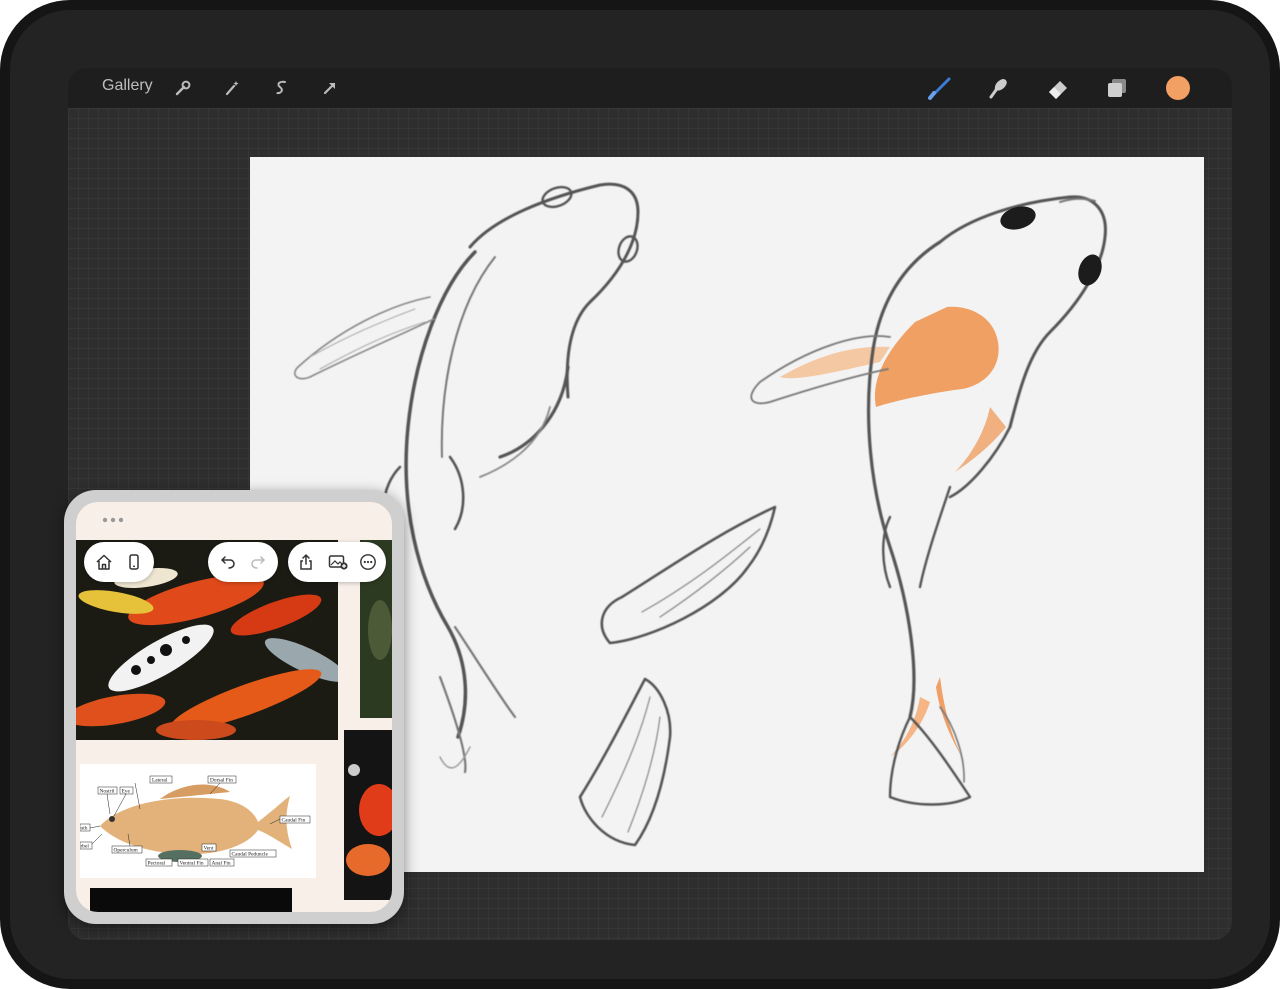 The width and height of the screenshot is (1280, 989). I want to click on more-icon, so click(368, 562).